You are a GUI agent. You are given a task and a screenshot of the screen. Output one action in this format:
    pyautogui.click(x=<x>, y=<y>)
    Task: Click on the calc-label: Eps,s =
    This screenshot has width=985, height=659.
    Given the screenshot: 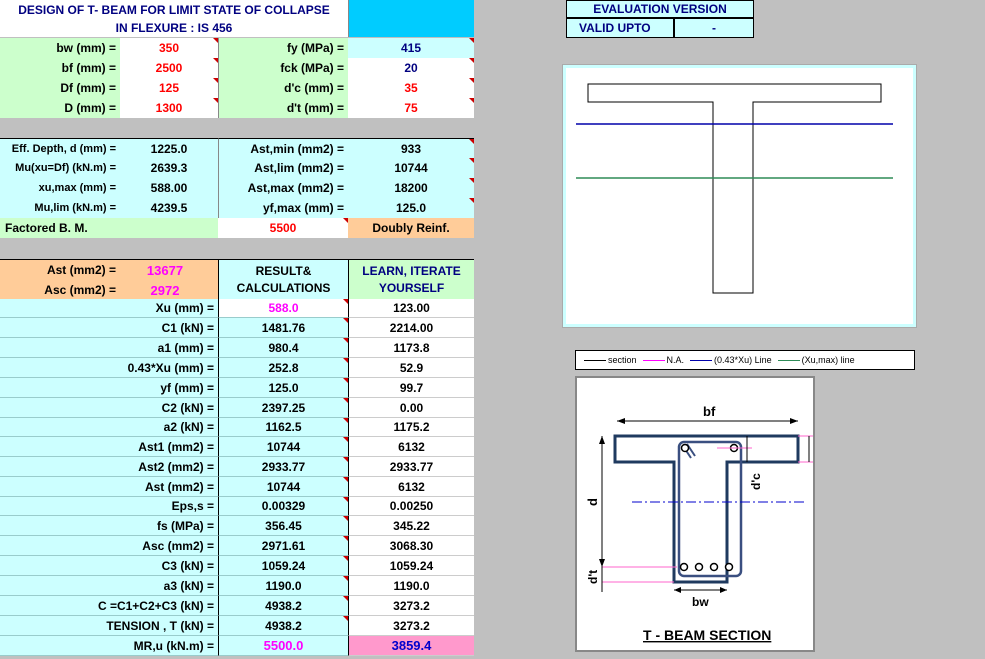 What is the action you would take?
    pyautogui.click(x=109, y=506)
    